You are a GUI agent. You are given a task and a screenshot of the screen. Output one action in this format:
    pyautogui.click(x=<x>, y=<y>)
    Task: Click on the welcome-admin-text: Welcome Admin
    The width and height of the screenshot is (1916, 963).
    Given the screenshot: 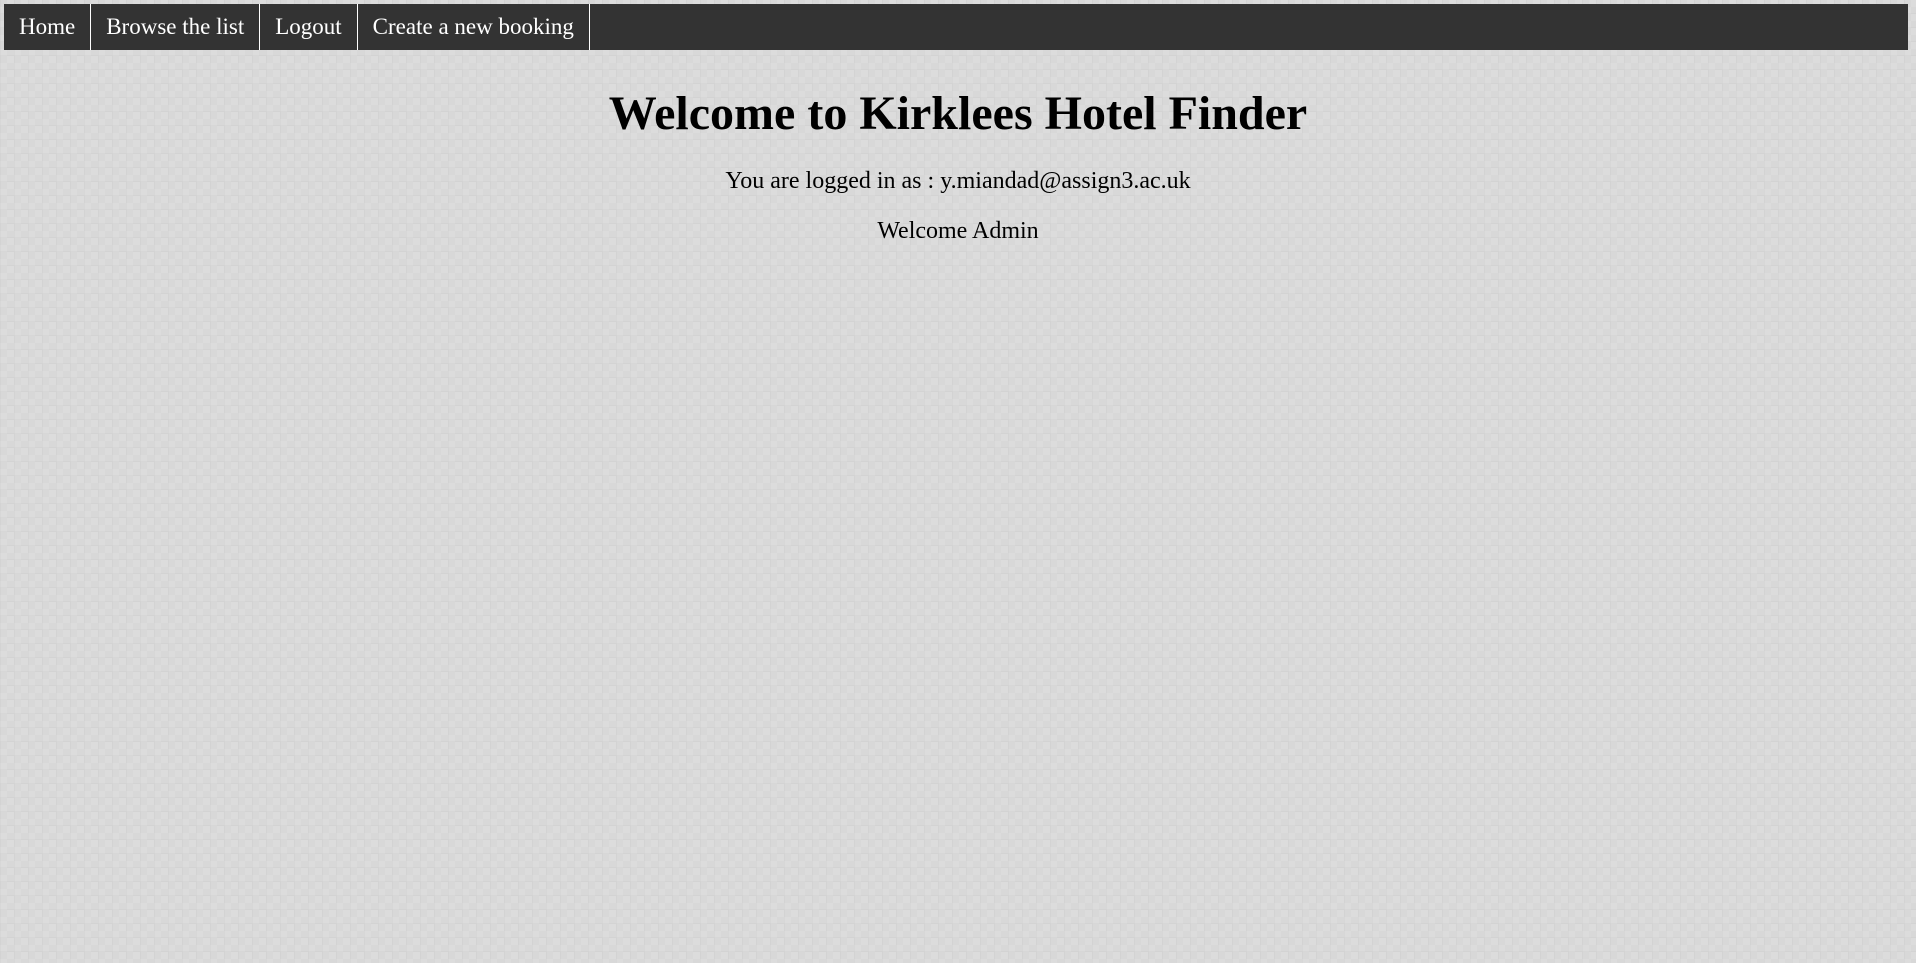 What is the action you would take?
    pyautogui.click(x=958, y=231)
    